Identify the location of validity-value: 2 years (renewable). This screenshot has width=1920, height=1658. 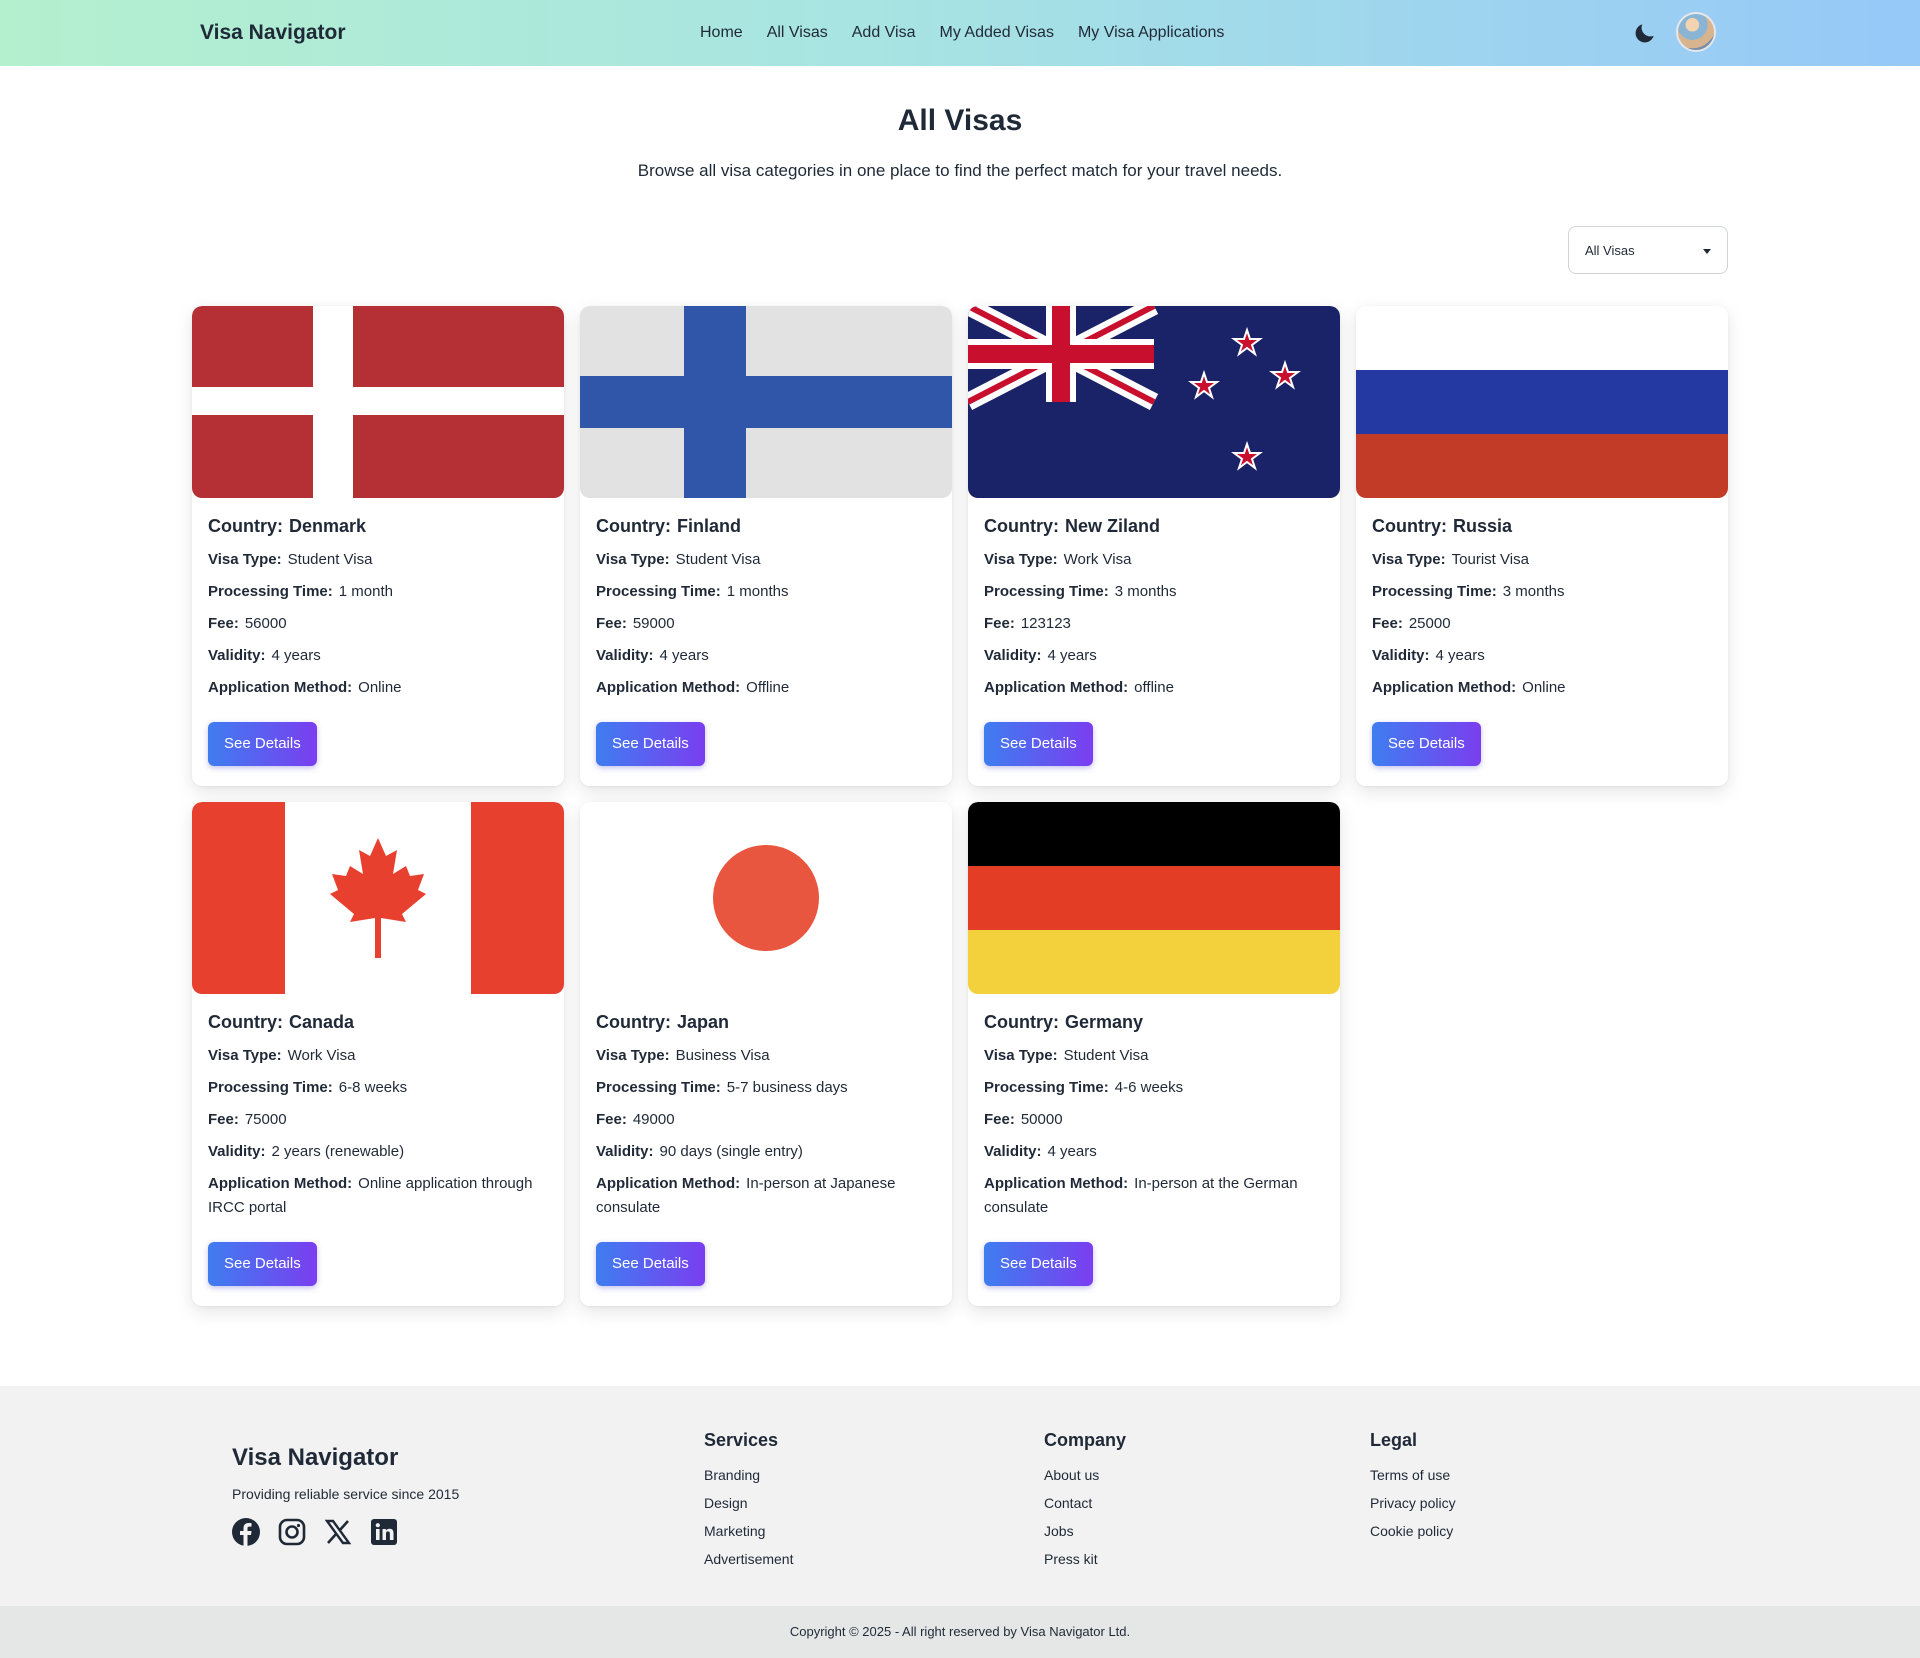
(338, 1151).